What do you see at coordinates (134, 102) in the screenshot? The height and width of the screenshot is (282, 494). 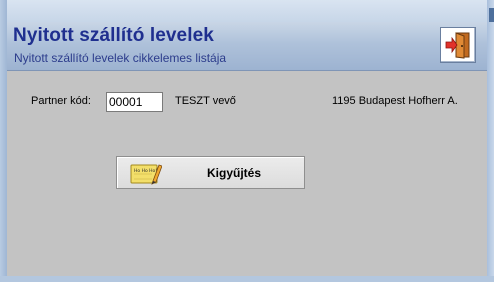 I see `partner-code-input` at bounding box center [134, 102].